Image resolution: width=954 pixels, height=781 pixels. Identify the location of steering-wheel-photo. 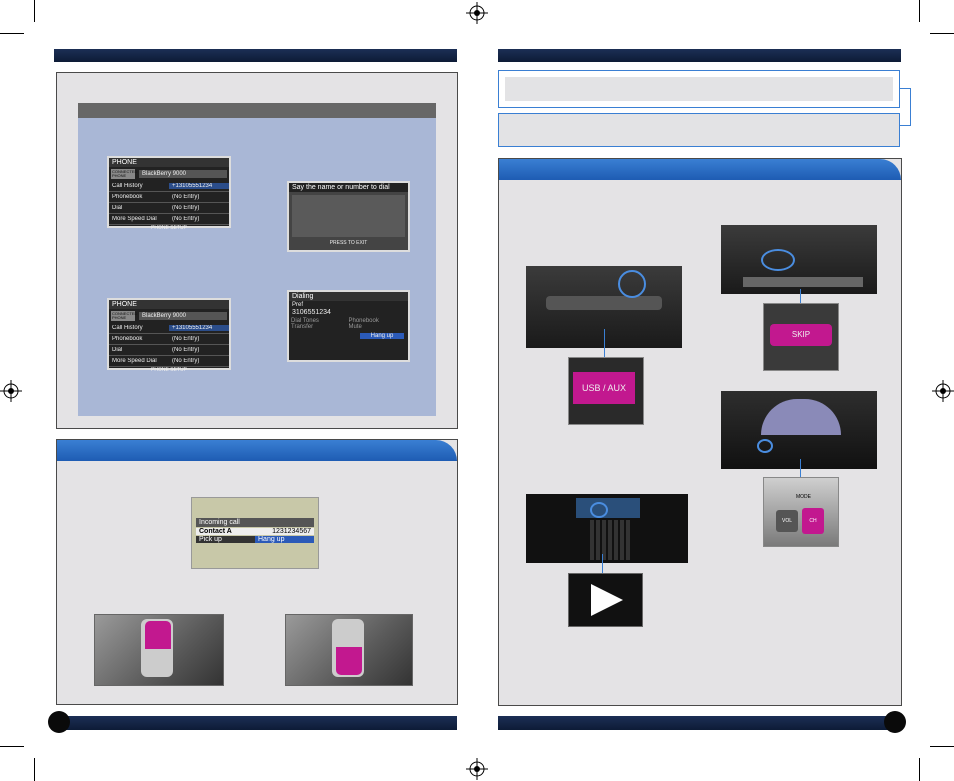
(799, 430).